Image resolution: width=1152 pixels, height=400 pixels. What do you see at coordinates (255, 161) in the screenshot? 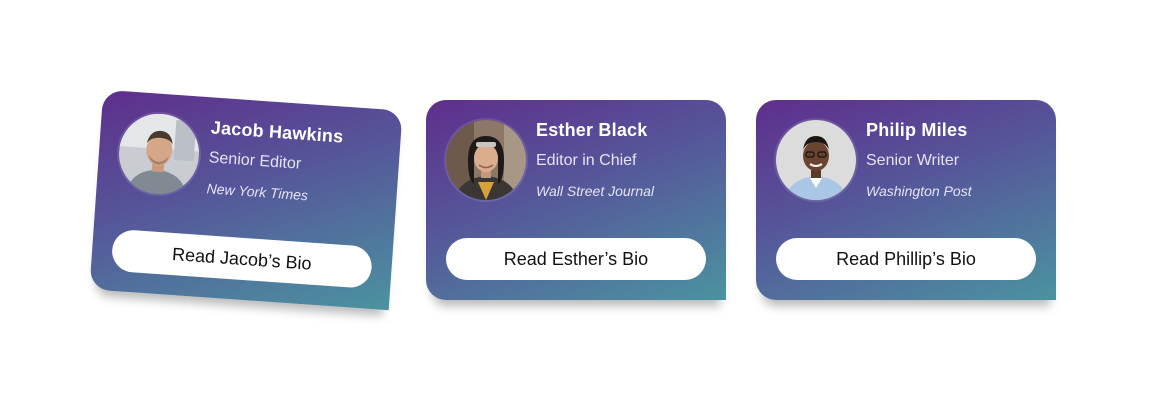
I see `profile-role: Senior Editor` at bounding box center [255, 161].